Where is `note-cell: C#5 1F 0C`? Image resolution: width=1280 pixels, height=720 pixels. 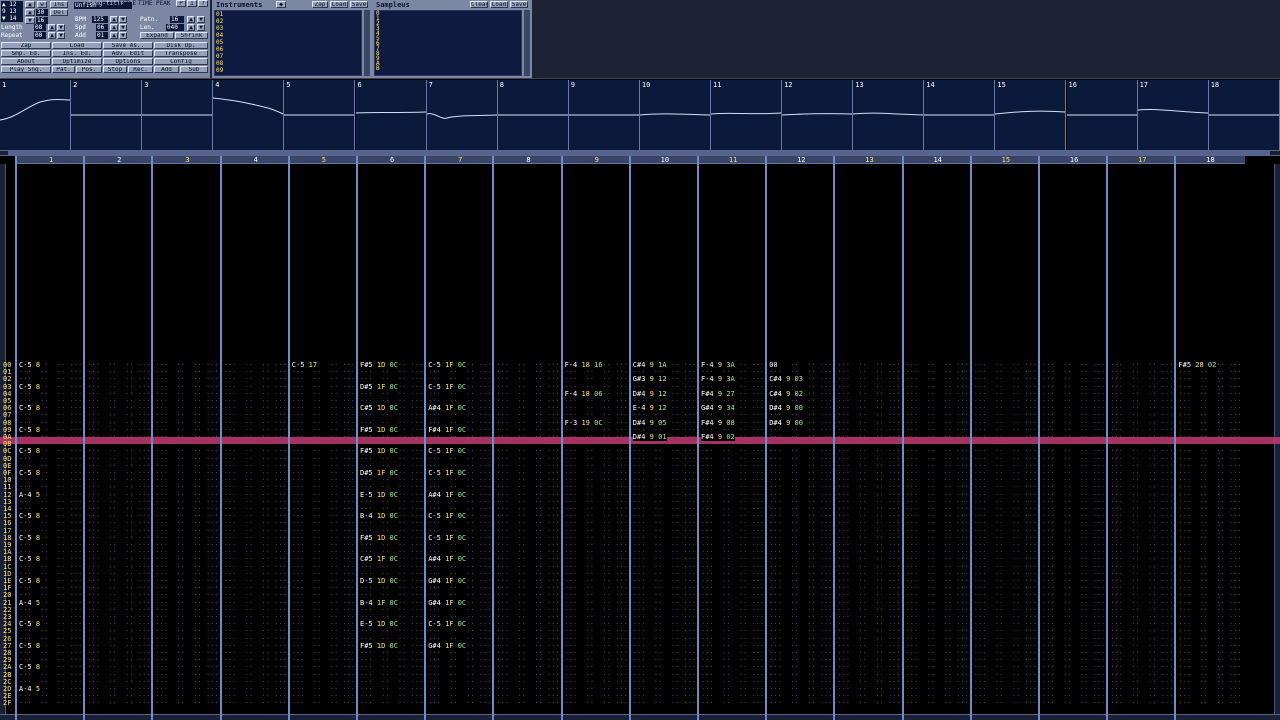
note-cell: C#5 1F 0C is located at coordinates (379, 560).